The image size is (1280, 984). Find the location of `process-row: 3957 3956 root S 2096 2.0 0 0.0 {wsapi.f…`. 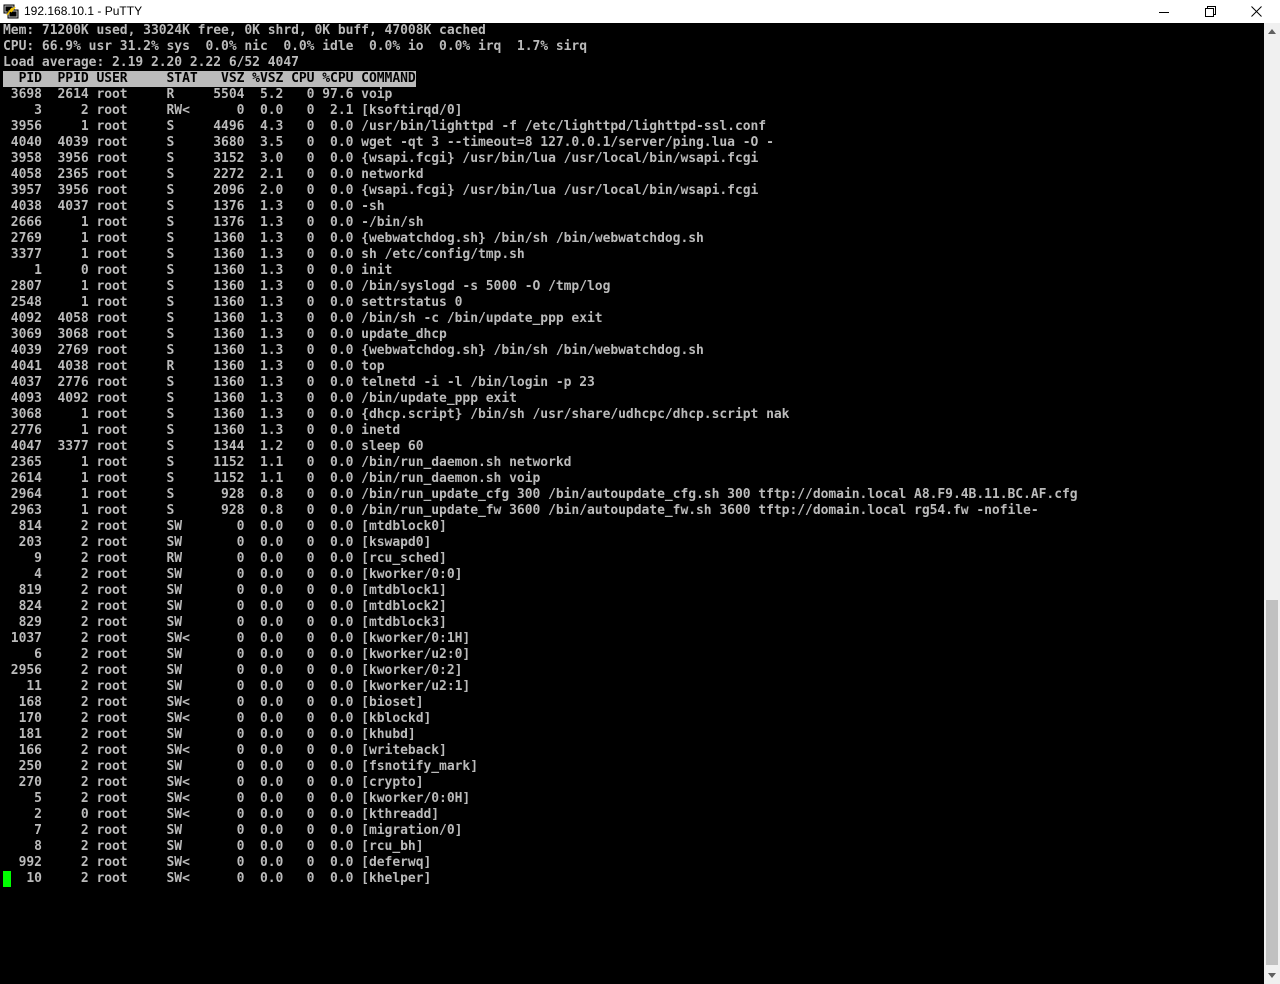

process-row: 3957 3956 root S 2096 2.0 0 0.0 {wsapi.f… is located at coordinates (381, 190).